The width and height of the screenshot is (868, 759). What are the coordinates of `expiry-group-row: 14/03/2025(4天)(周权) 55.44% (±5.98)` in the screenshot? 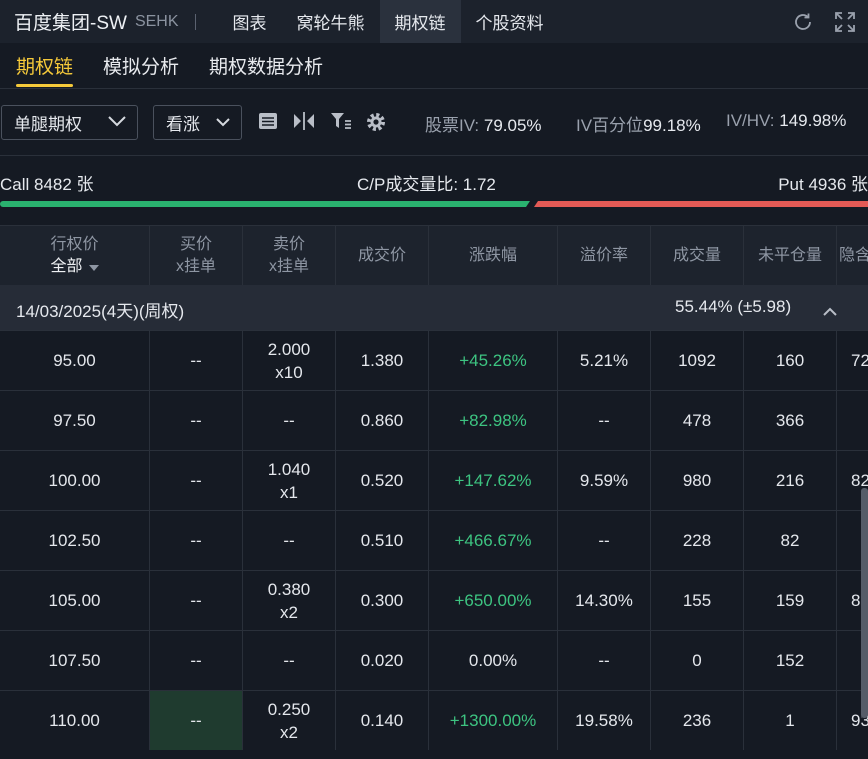 It's located at (434, 307).